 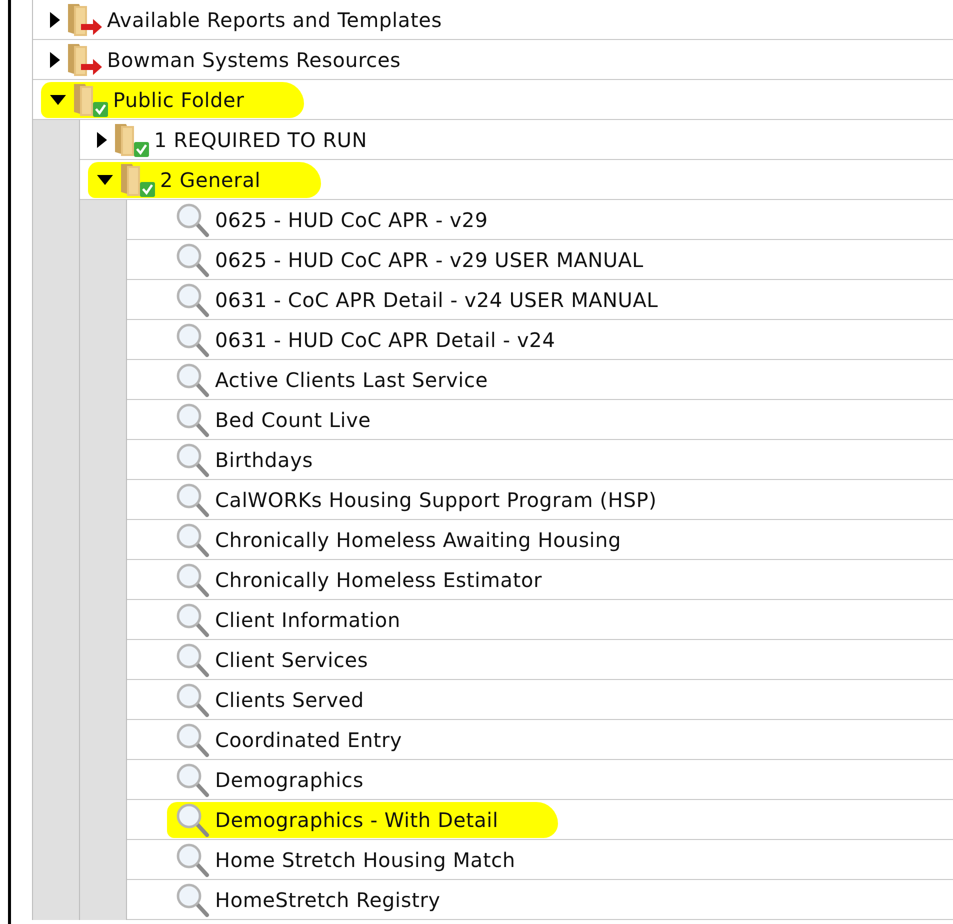 What do you see at coordinates (289, 700) in the screenshot?
I see `report-item: Clients Served` at bounding box center [289, 700].